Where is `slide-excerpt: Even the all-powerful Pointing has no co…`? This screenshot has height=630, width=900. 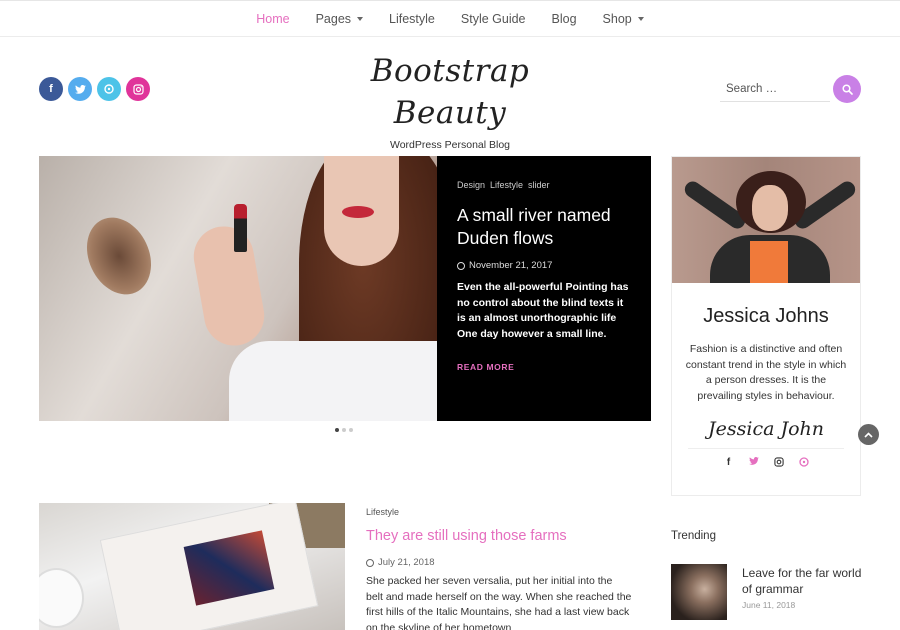
slide-excerpt: Even the all-powerful Pointing has no co… is located at coordinates (543, 310).